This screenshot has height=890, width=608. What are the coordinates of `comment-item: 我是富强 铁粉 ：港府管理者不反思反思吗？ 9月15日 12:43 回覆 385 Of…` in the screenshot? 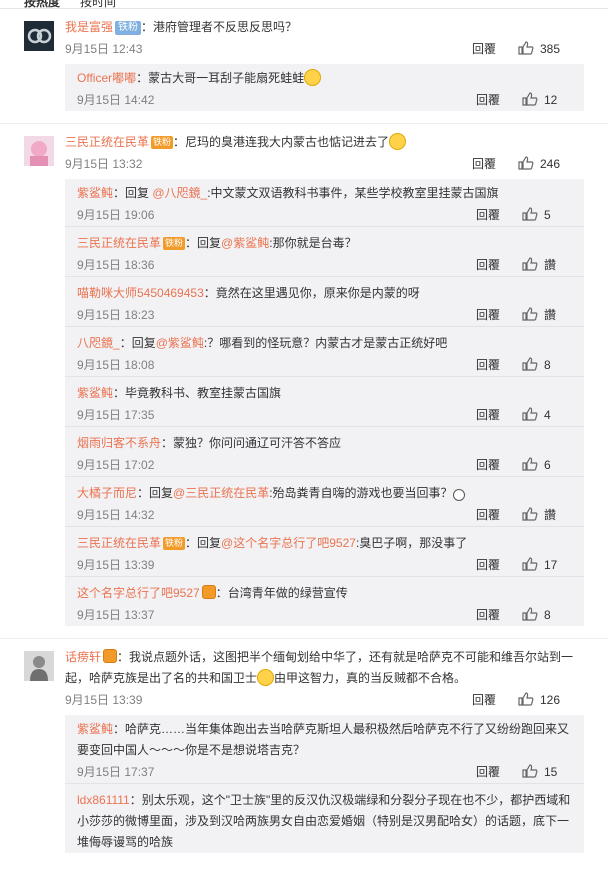 It's located at (304, 66).